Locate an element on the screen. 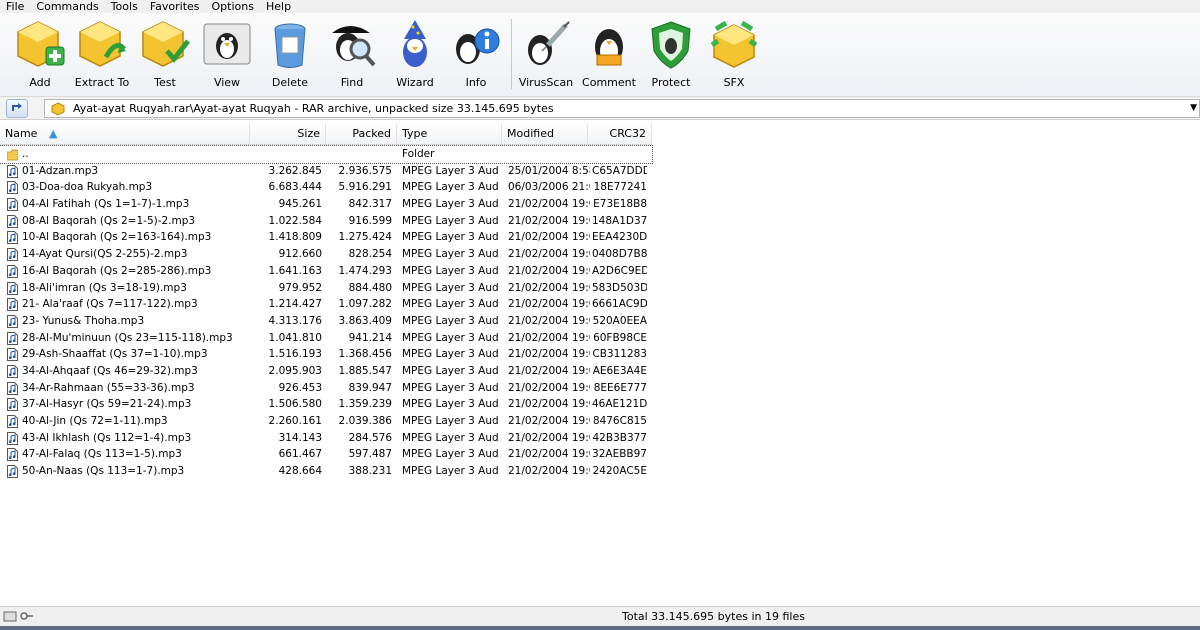 The image size is (1200, 630). file-crc: 46AE121D is located at coordinates (619, 404).